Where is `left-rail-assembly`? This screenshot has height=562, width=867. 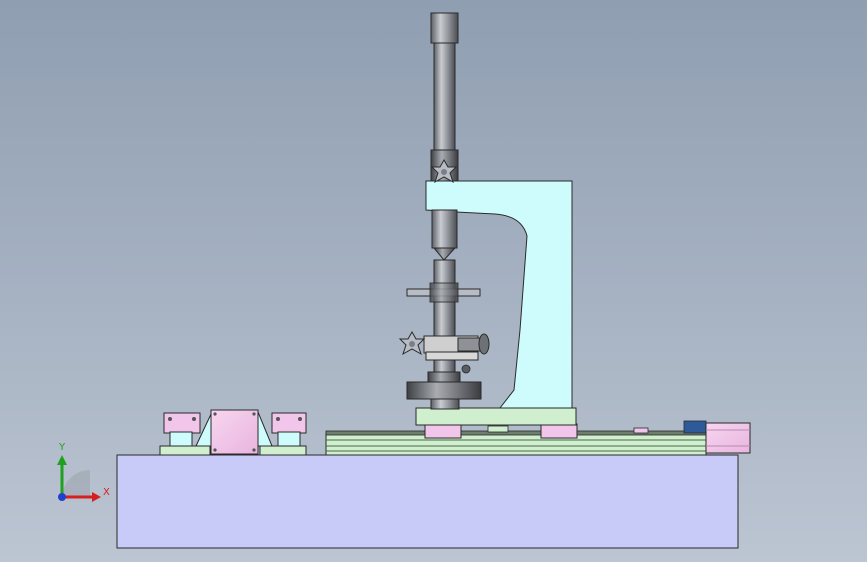
left-rail-assembly is located at coordinates (233, 432).